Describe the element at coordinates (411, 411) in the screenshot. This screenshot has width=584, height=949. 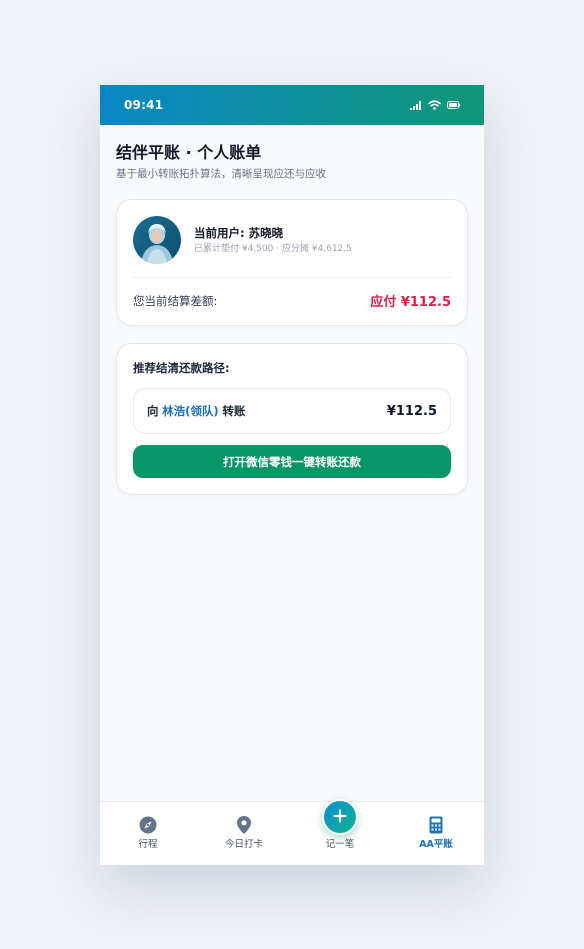
I see `route-amount: ¥112.5` at that location.